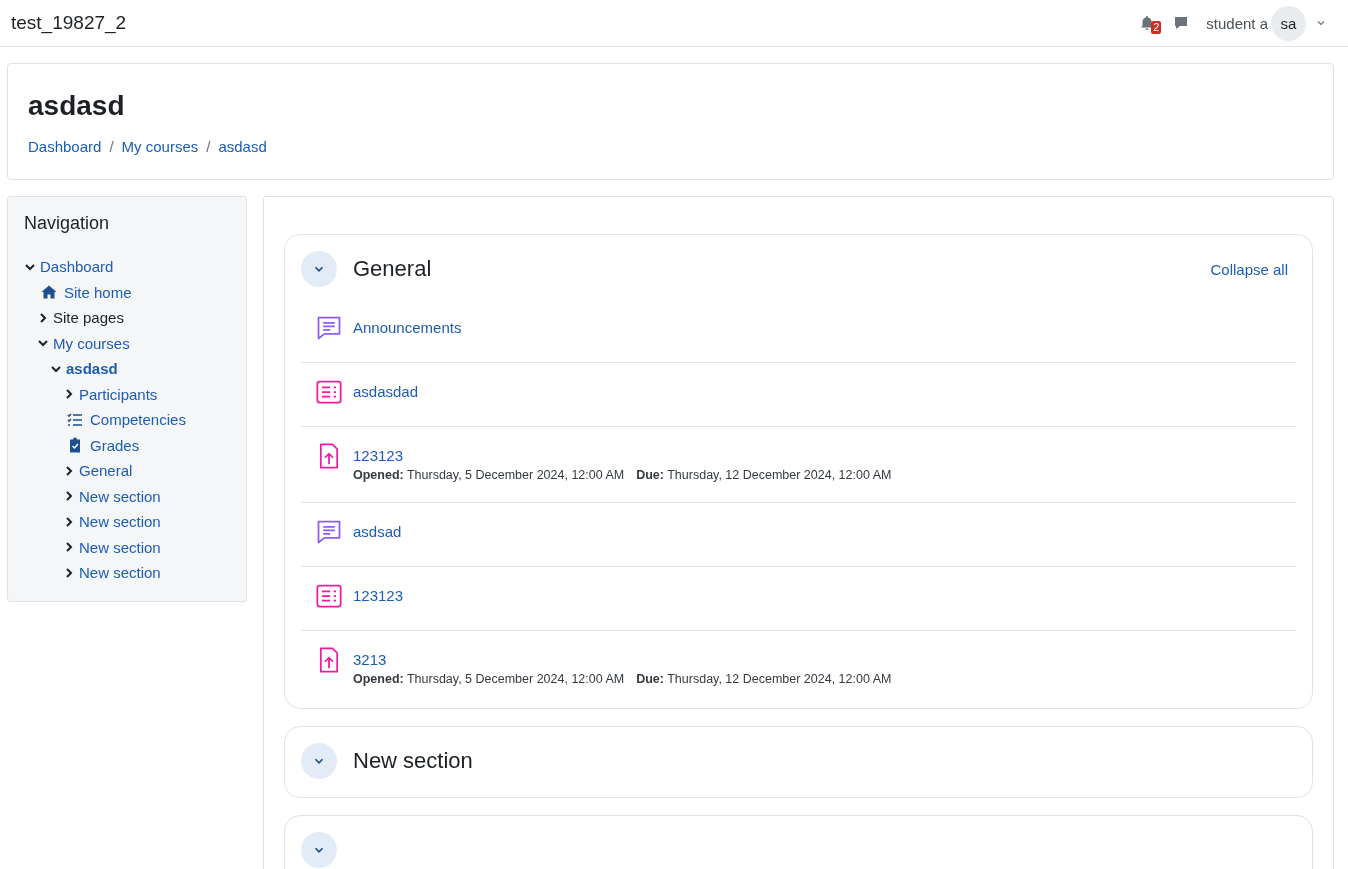 Image resolution: width=1348 pixels, height=869 pixels. I want to click on user-name: student a, so click(1237, 23).